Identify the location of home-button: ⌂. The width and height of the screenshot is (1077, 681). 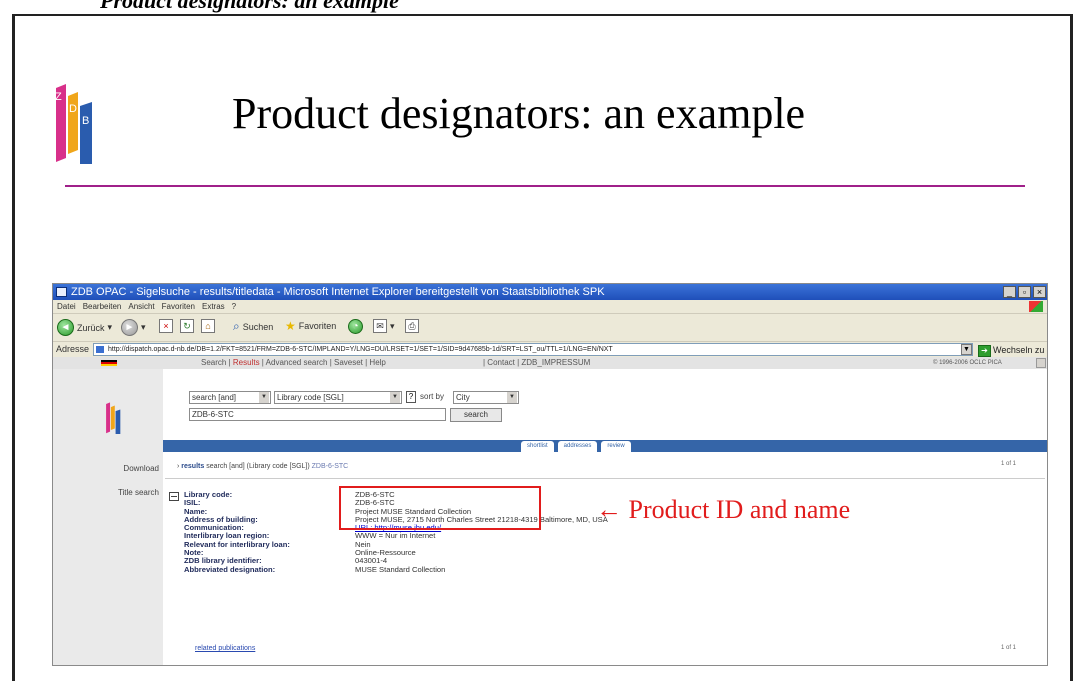
(208, 326).